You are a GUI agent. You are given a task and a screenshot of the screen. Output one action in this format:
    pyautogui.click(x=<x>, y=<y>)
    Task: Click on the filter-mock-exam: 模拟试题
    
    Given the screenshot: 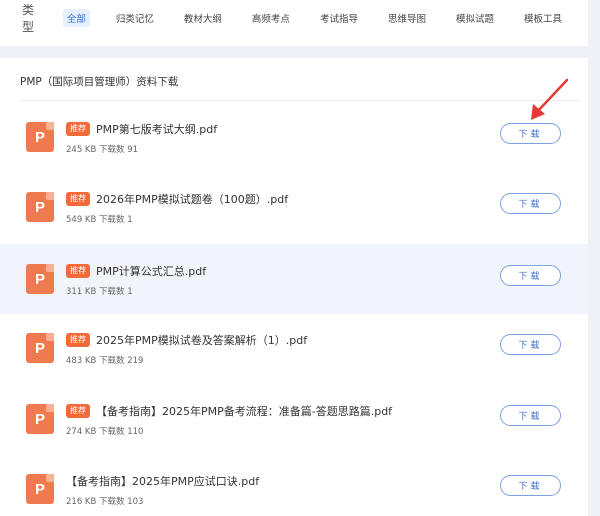 What is the action you would take?
    pyautogui.click(x=475, y=18)
    